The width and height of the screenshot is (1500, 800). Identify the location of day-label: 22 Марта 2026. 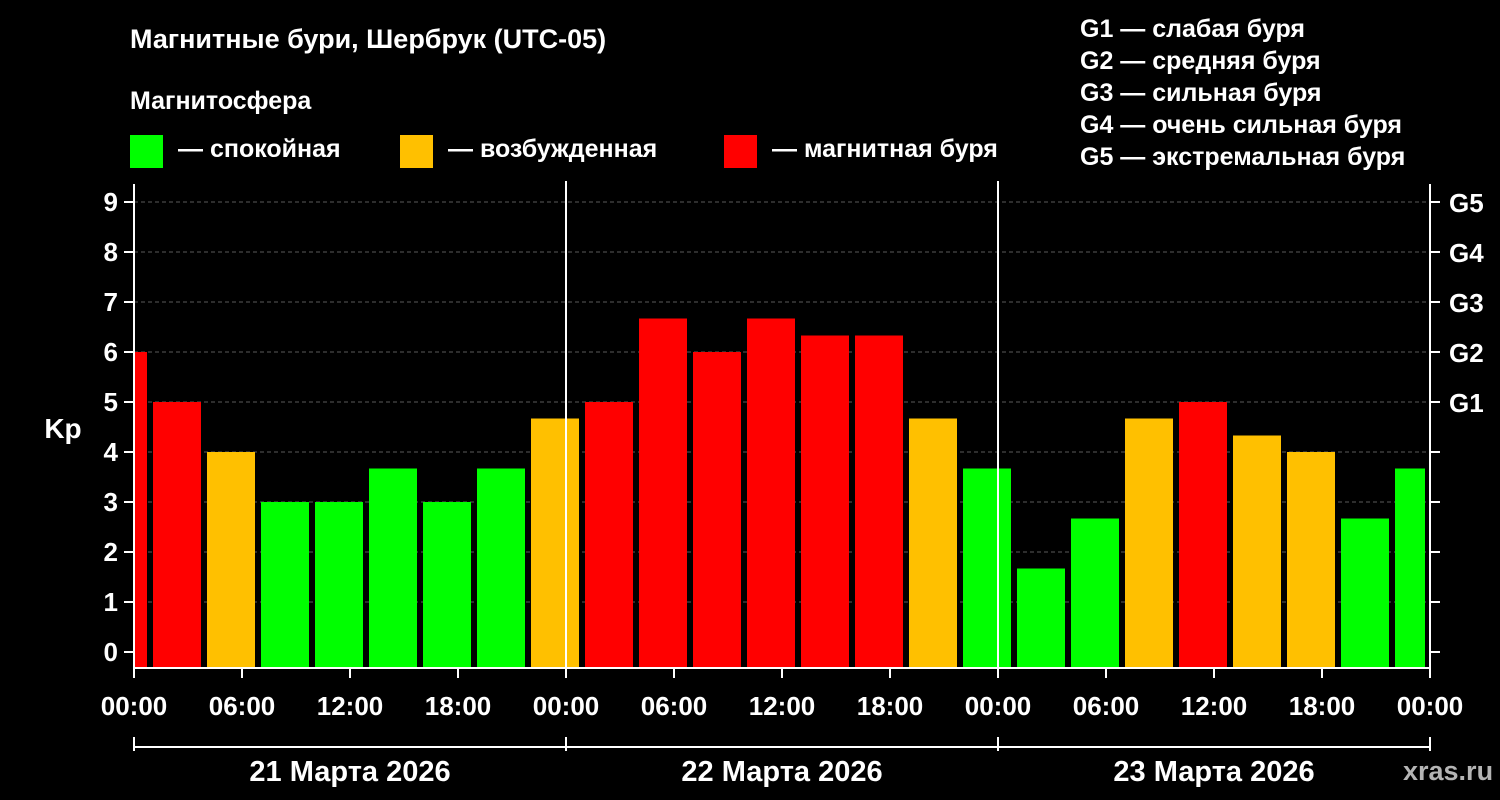
(781, 772).